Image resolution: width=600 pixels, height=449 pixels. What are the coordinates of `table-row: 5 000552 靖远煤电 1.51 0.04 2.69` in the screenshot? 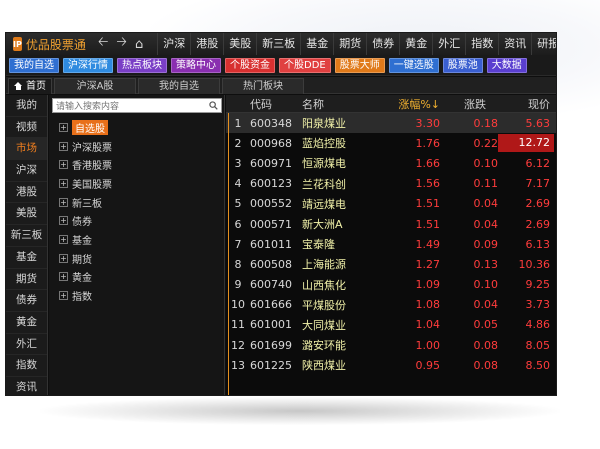 It's located at (391, 204).